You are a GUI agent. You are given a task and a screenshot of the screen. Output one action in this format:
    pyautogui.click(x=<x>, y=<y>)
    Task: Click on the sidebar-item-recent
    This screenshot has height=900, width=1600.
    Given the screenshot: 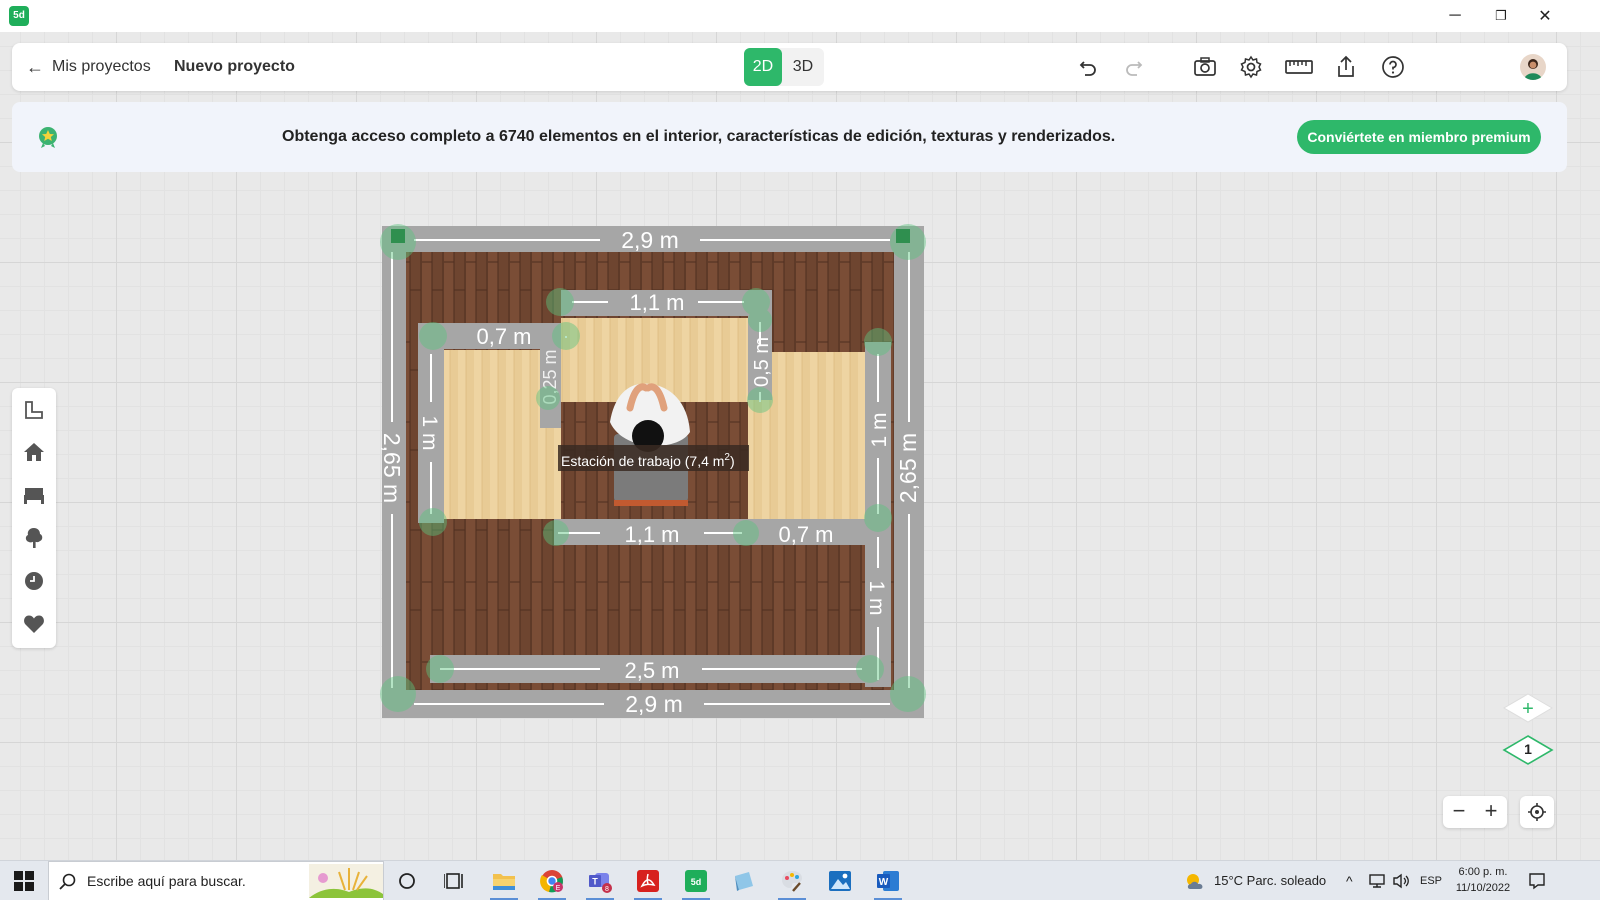 What is the action you would take?
    pyautogui.click(x=34, y=581)
    